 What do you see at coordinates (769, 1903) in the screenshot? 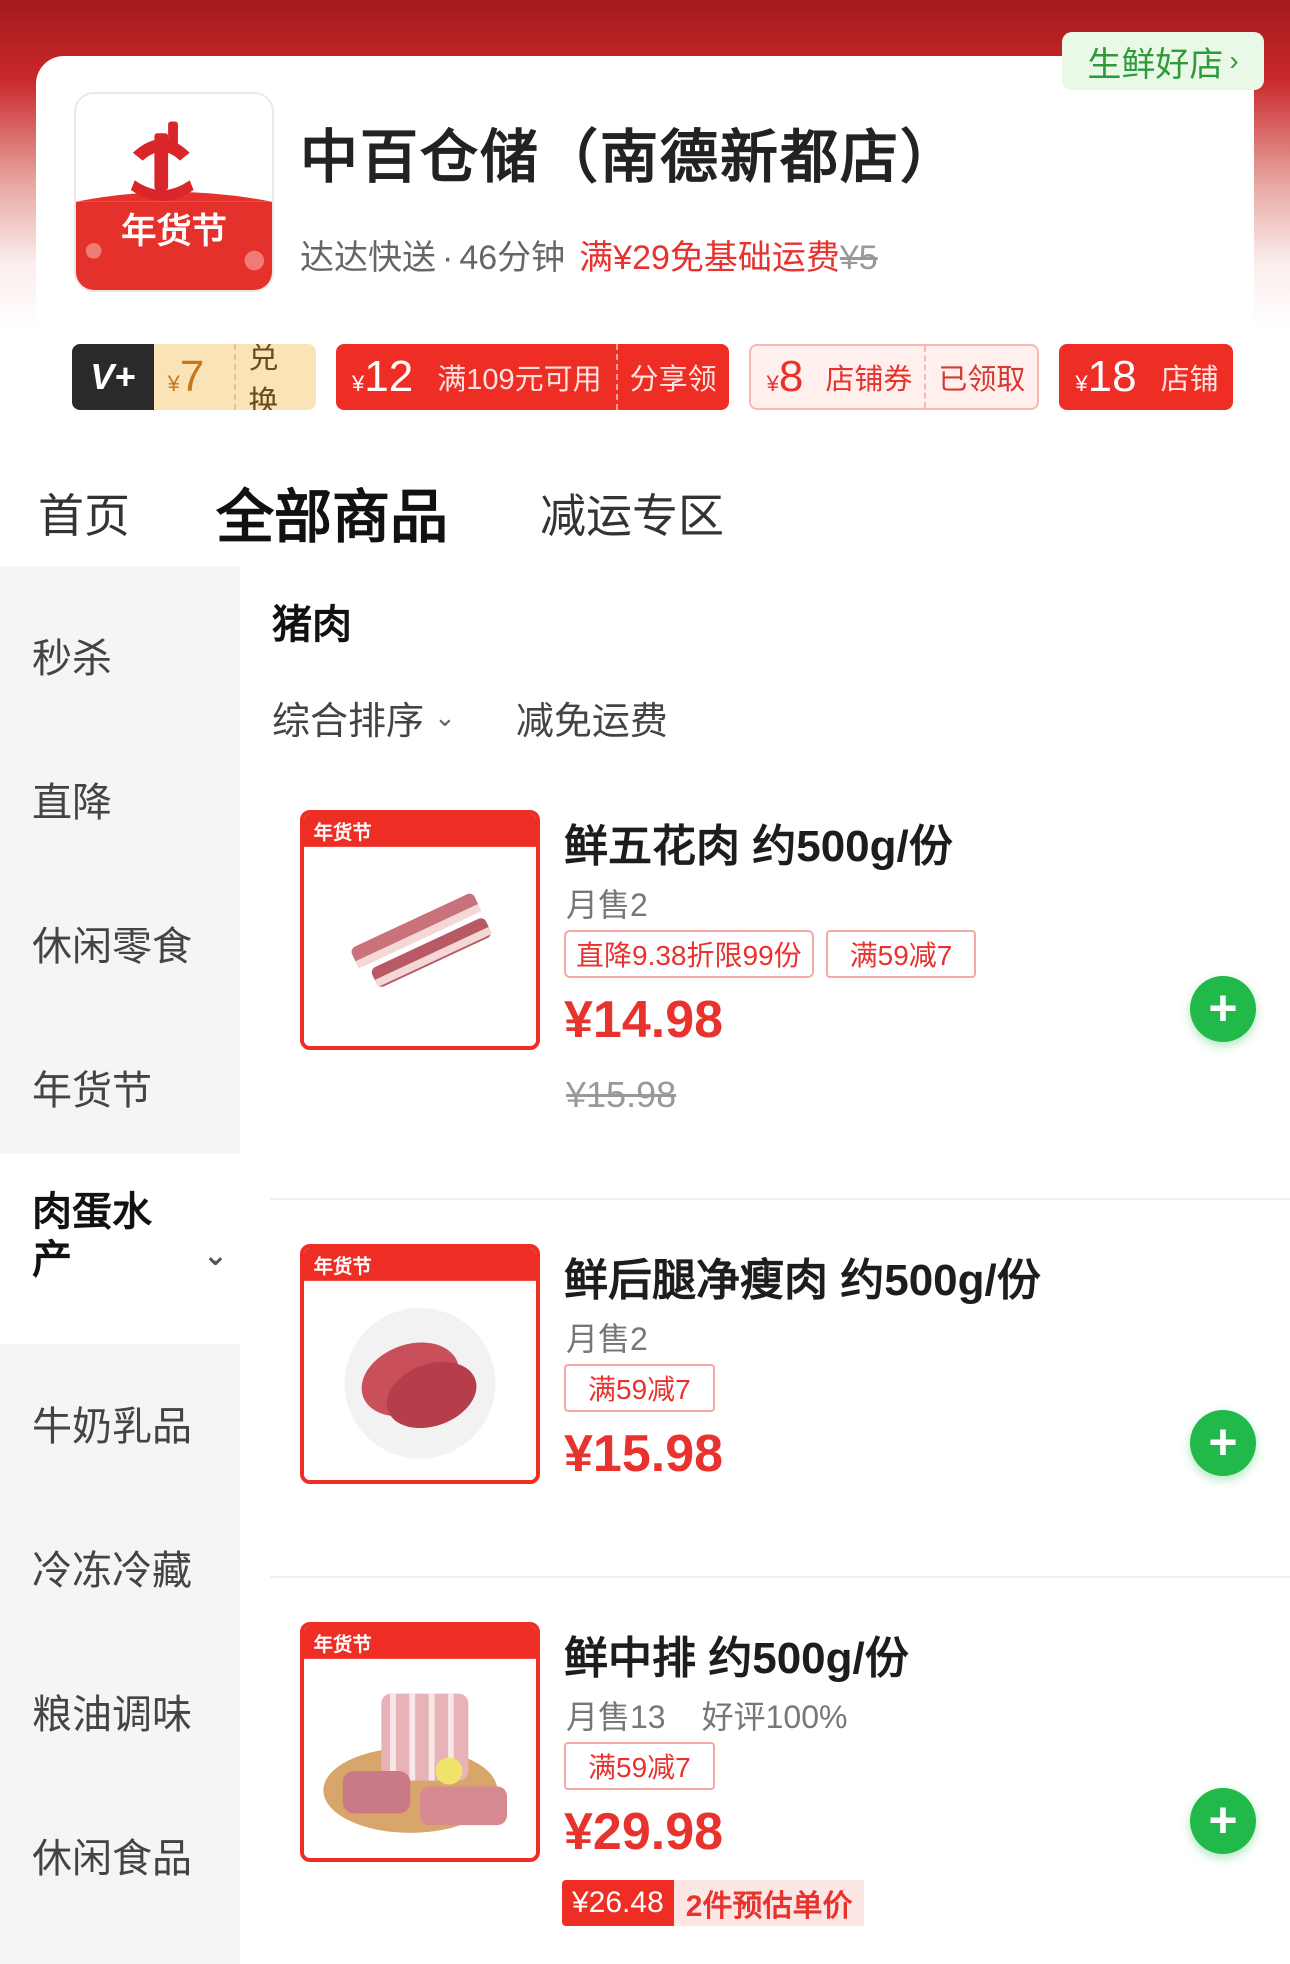
I see `estimated-price-label: 2件预估单价` at bounding box center [769, 1903].